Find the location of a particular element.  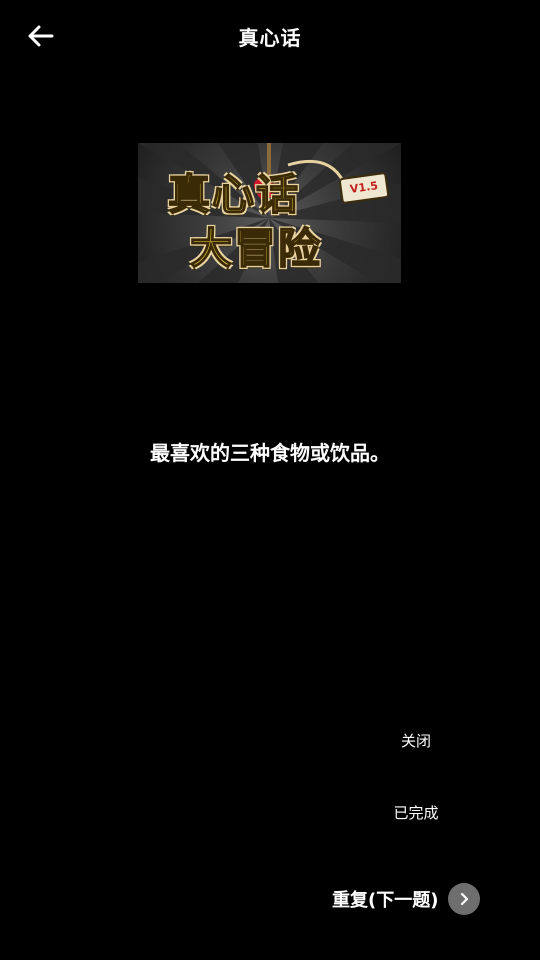

done-button: 已完成 is located at coordinates (416, 813).